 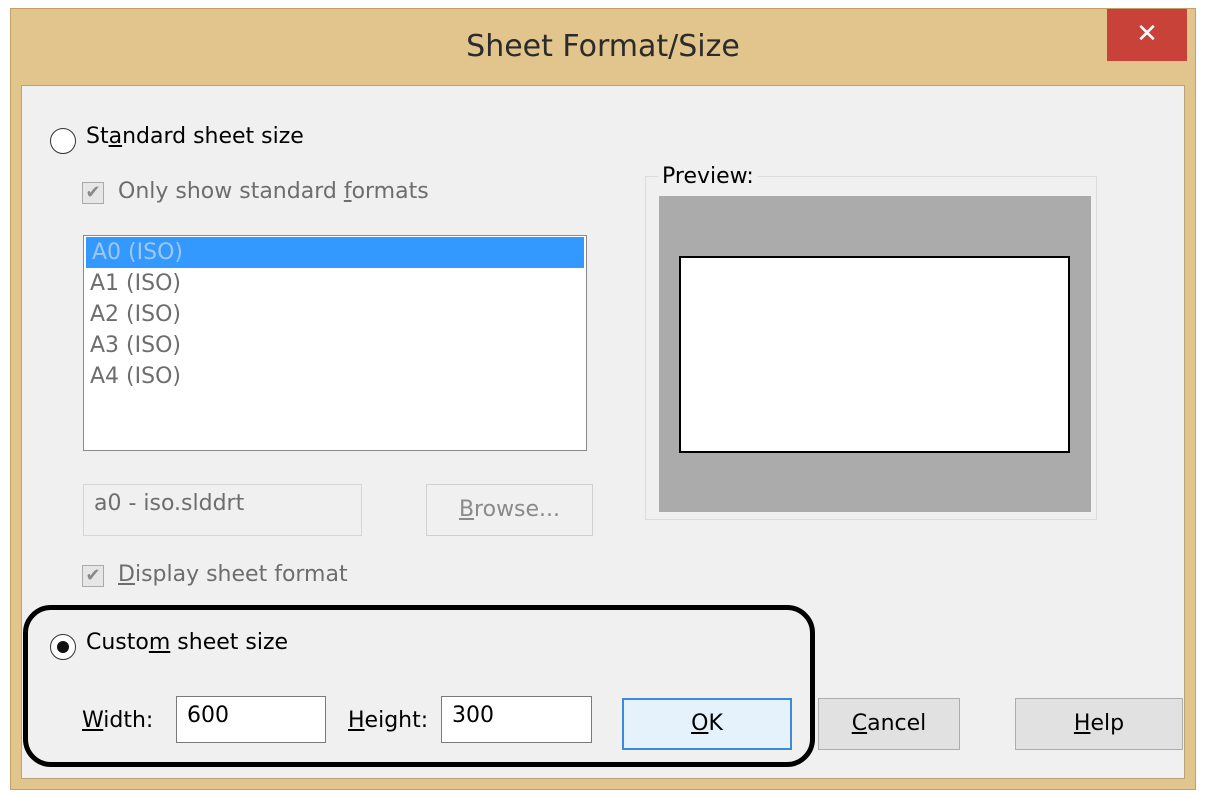 I want to click on list-item: A0 (ISO), so click(x=335, y=252).